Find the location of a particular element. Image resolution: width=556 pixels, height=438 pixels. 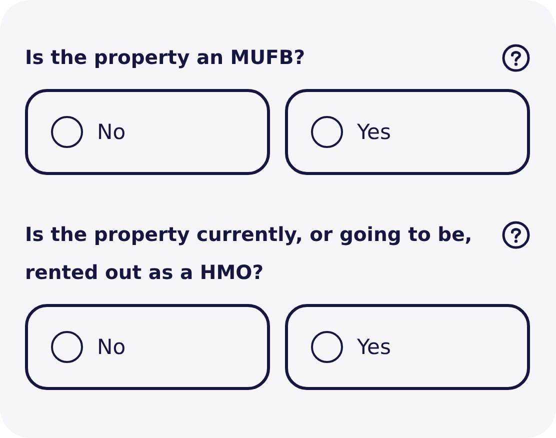

question-label: Is the property an MUFB? is located at coordinates (165, 58).